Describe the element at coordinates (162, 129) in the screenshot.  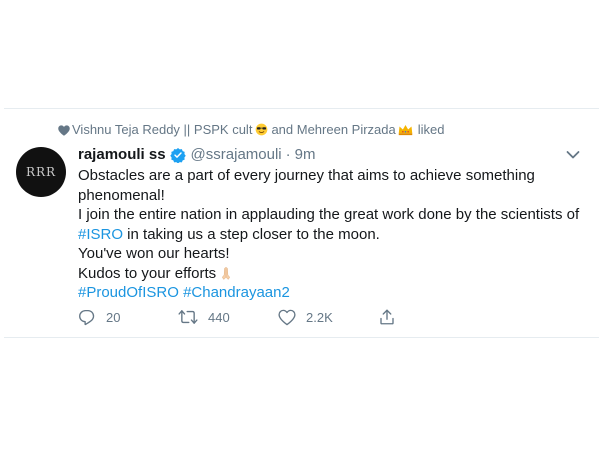
I see `social-context-liker-1: Vishnu Teja Reddy || PSPK cult` at that location.